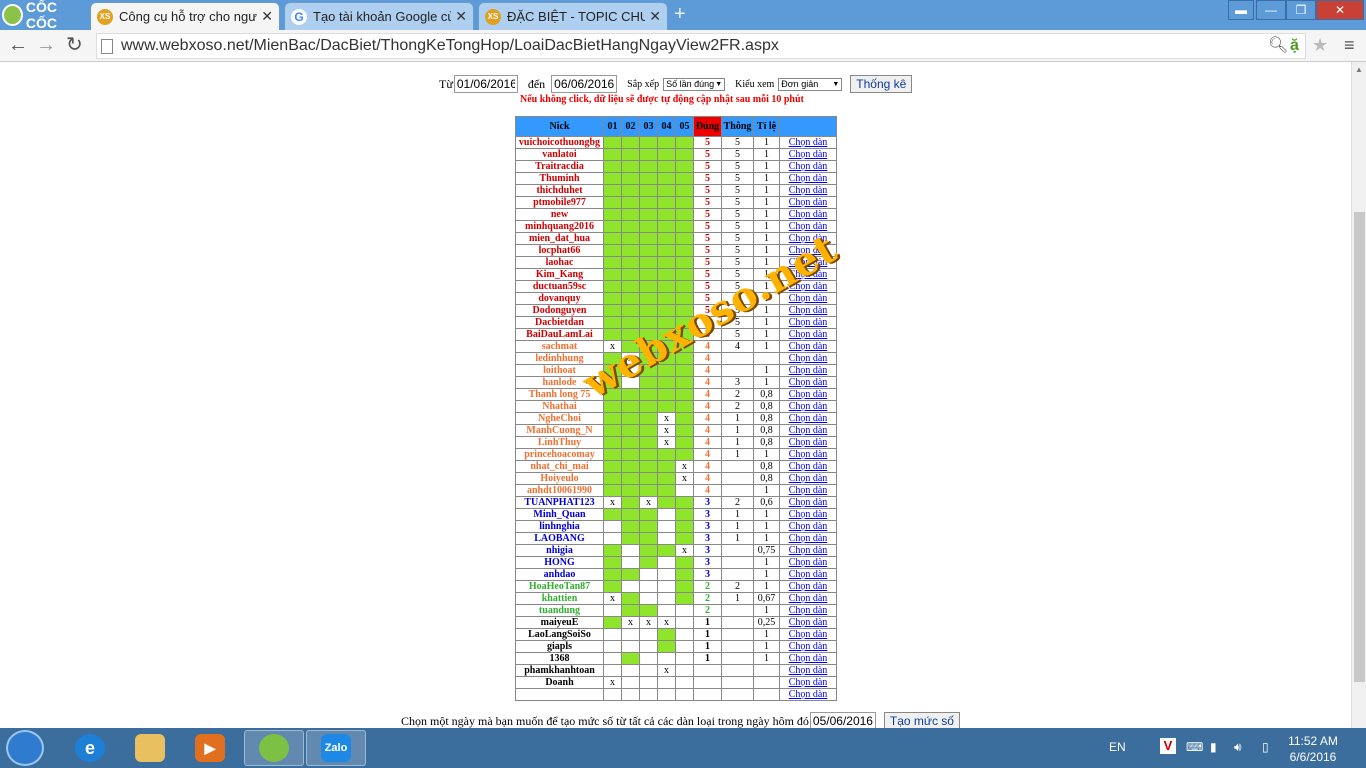 Image resolution: width=1366 pixels, height=768 pixels. Describe the element at coordinates (90, 748) in the screenshot. I see `taskbar-ie: e` at that location.